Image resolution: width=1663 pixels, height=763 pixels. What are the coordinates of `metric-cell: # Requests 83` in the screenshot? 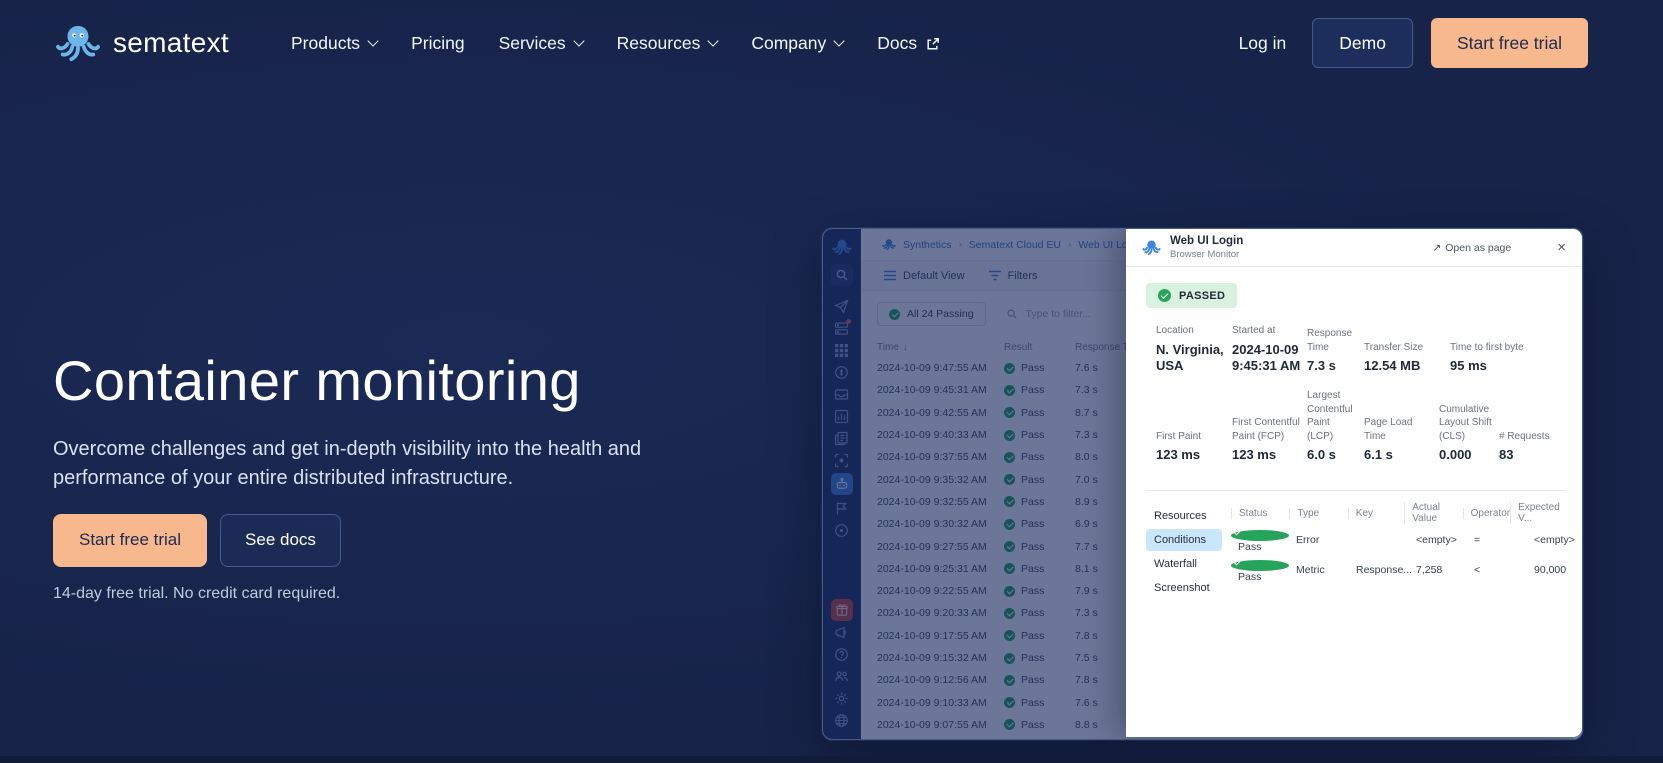 It's located at (1527, 447).